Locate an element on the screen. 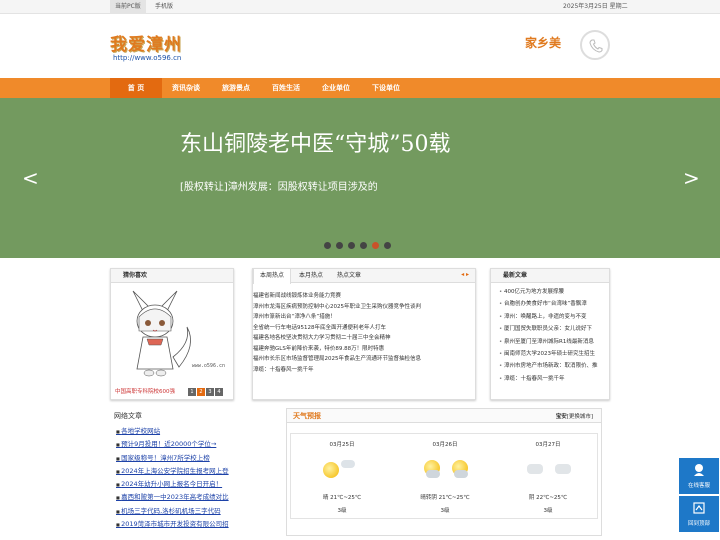 The image size is (720, 540). news-text: 福建奔驰GLS年前降价来袭，特价89.88万！限时特惠 is located at coordinates (318, 349).